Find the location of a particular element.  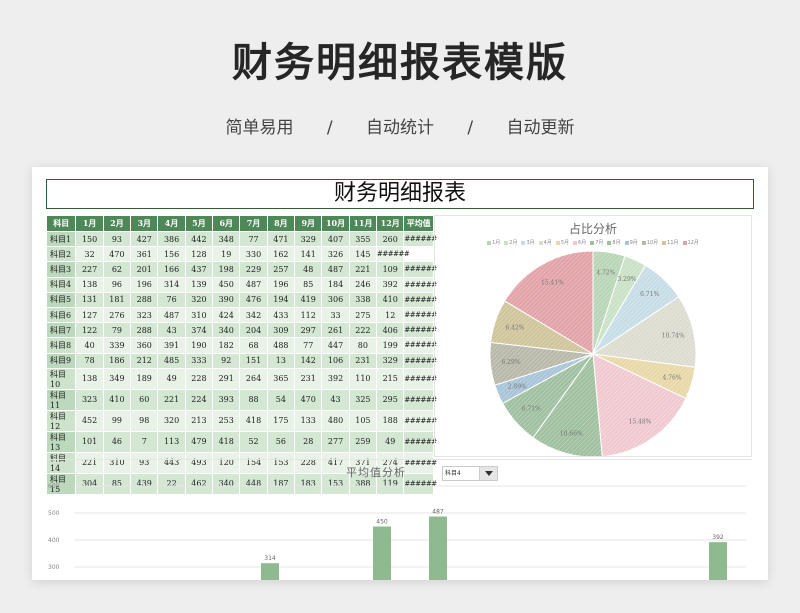

row-label-cell: 科目7 is located at coordinates (61, 330).